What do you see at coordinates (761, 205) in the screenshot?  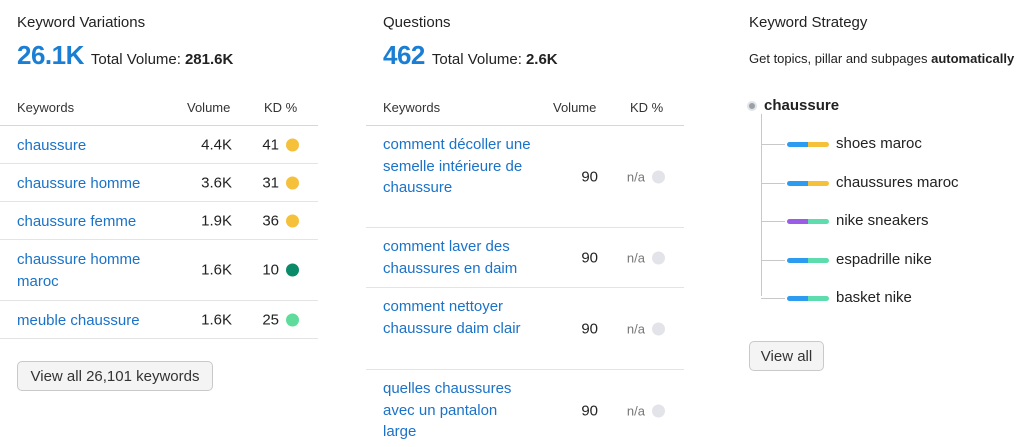 I see `tree-trunk` at bounding box center [761, 205].